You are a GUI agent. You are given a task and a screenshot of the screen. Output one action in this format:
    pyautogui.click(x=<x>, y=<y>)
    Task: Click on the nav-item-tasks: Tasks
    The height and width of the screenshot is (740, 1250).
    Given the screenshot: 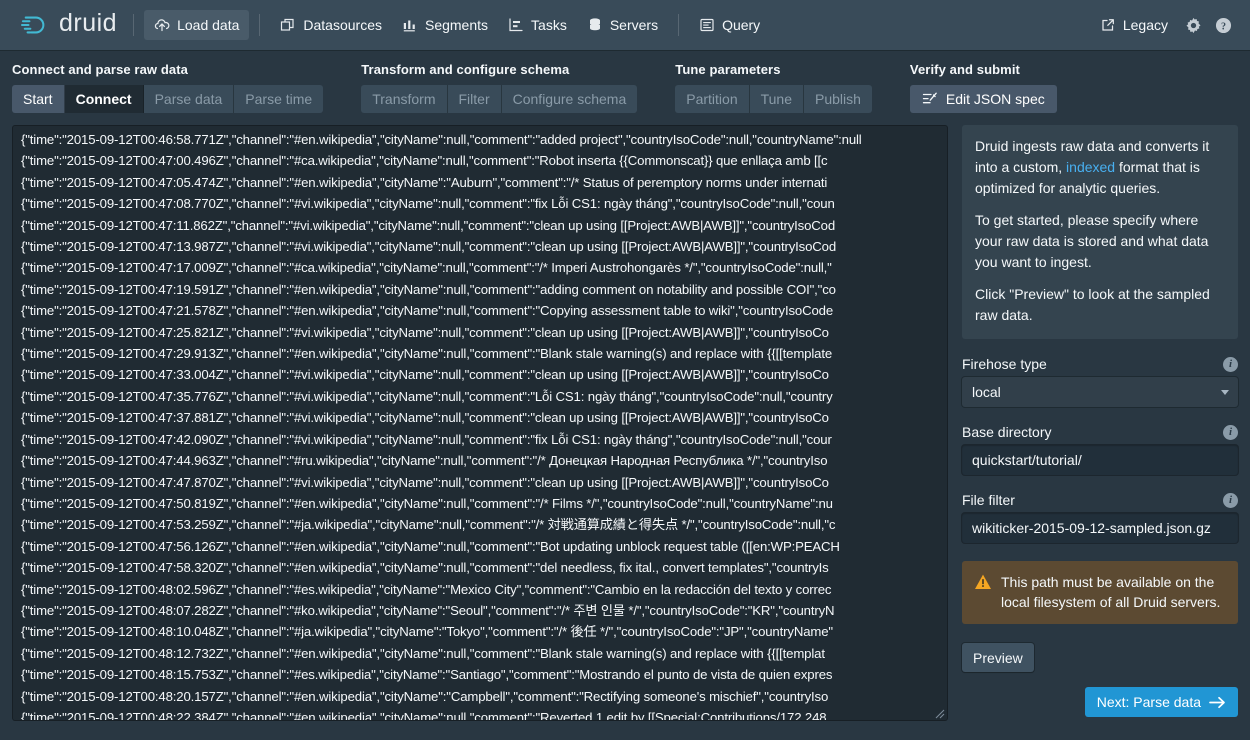 What is the action you would take?
    pyautogui.click(x=537, y=25)
    